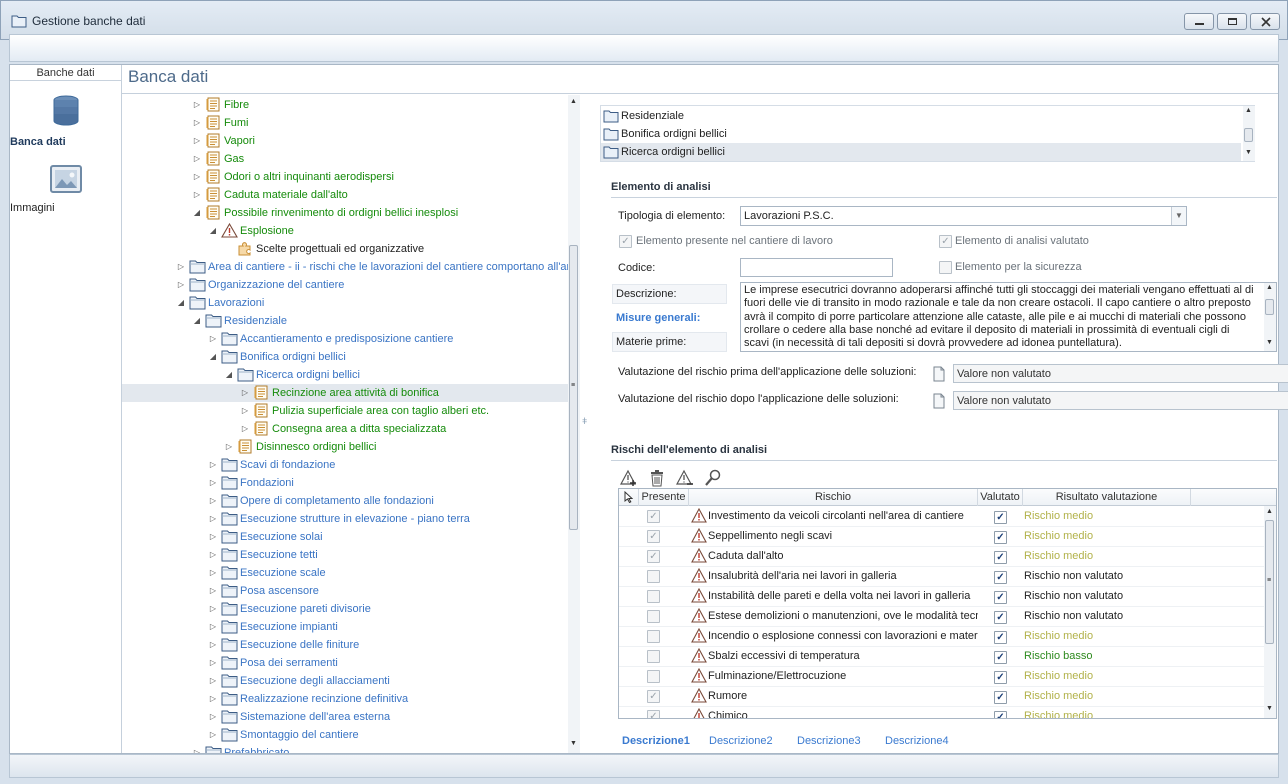 This screenshot has height=784, width=1288. What do you see at coordinates (345, 699) in the screenshot?
I see `tree-item: ▷ Realizzazione recinzione definitiva` at bounding box center [345, 699].